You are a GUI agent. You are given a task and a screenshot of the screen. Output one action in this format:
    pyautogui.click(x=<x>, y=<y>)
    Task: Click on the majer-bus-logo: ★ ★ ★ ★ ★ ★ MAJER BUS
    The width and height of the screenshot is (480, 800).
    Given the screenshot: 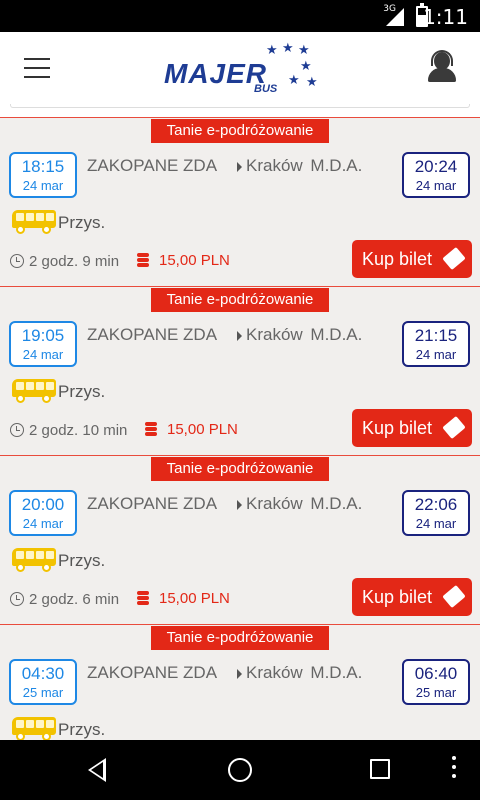 What is the action you would take?
    pyautogui.click(x=245, y=69)
    